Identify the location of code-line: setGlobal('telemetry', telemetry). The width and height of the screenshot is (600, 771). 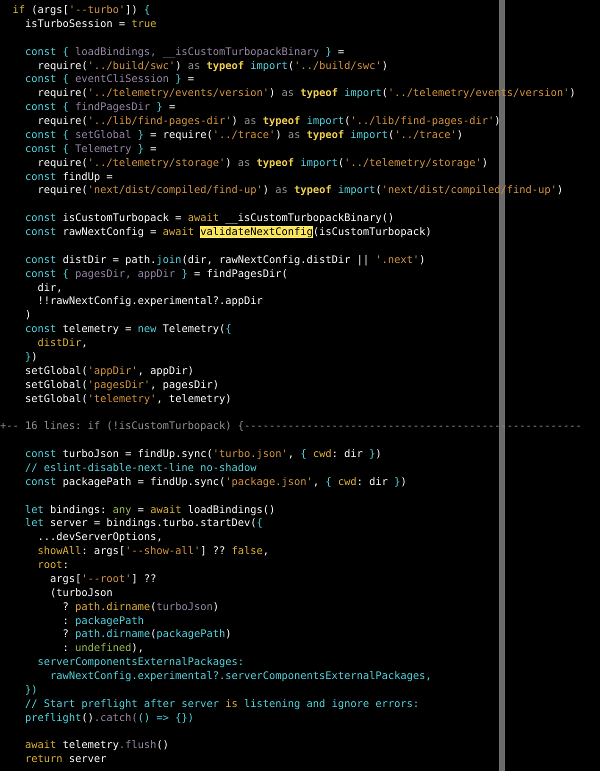
(128, 399).